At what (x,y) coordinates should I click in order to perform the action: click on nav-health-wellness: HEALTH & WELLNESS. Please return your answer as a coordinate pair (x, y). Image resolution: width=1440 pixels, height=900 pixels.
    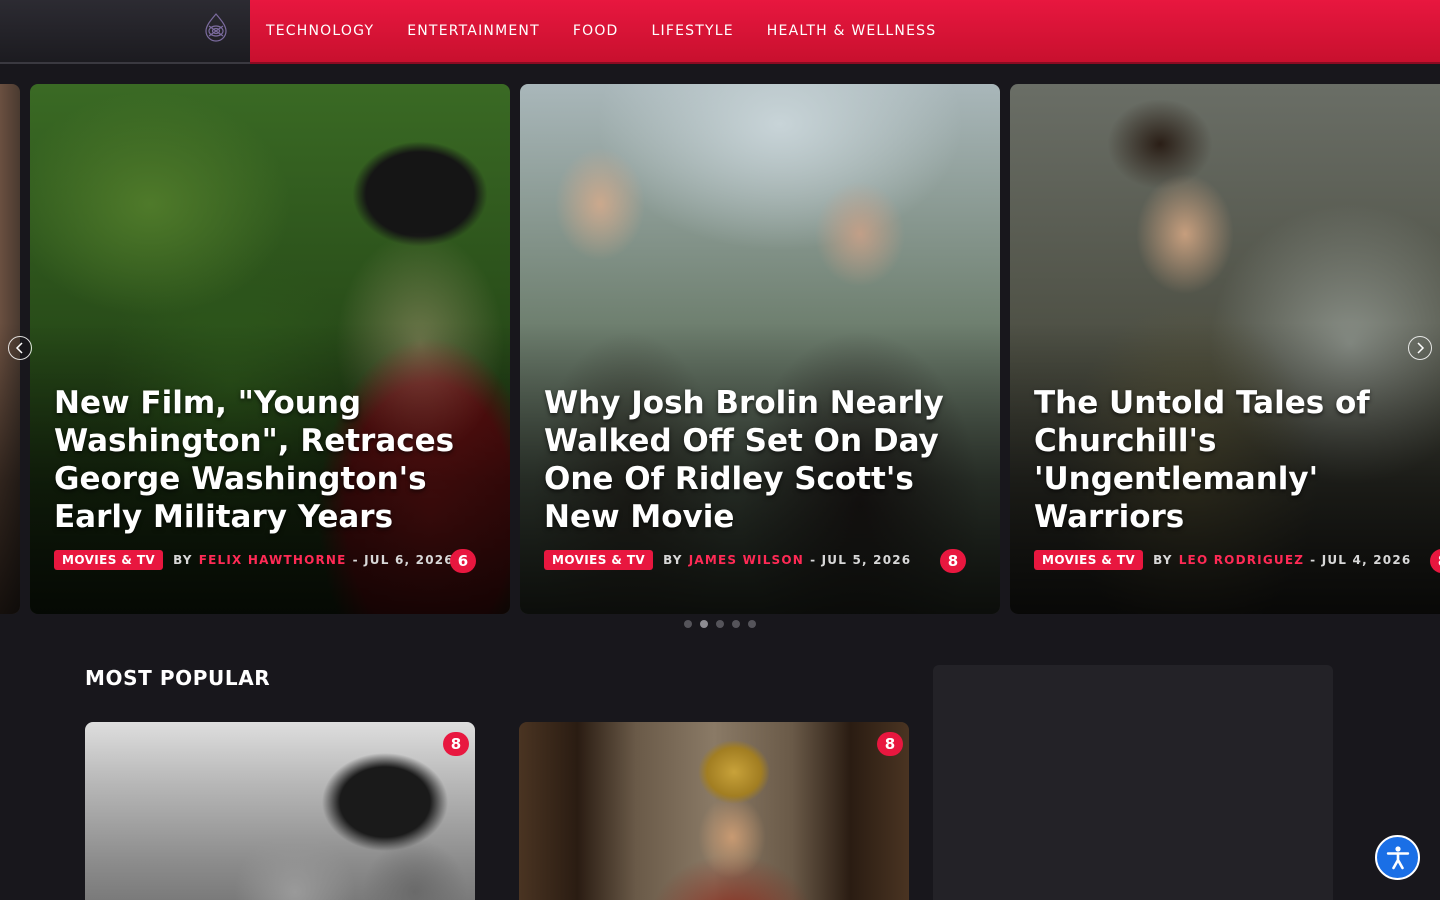
    Looking at the image, I should click on (852, 31).